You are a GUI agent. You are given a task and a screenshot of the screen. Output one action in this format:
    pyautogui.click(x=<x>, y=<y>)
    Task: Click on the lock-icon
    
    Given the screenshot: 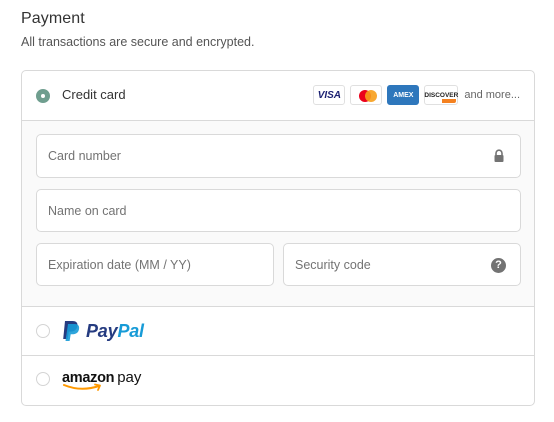 What is the action you would take?
    pyautogui.click(x=499, y=155)
    